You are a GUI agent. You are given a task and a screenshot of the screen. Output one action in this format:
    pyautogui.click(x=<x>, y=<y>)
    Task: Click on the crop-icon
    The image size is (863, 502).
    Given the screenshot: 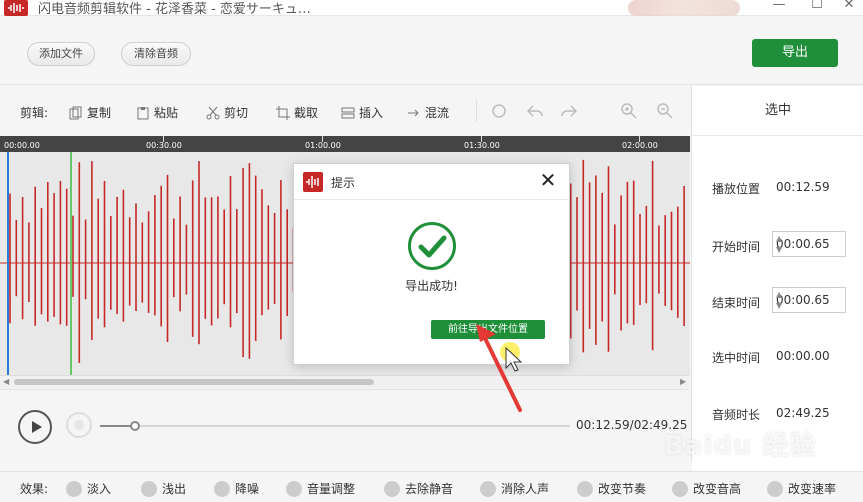 What is the action you would take?
    pyautogui.click(x=283, y=113)
    